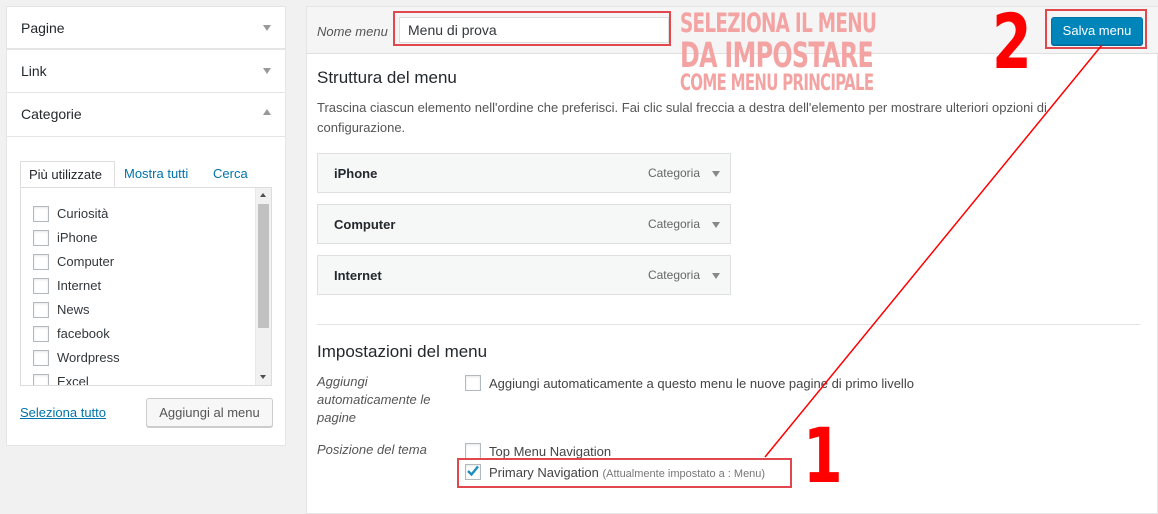 The width and height of the screenshot is (1158, 514). I want to click on scroll-down-icon, so click(263, 377).